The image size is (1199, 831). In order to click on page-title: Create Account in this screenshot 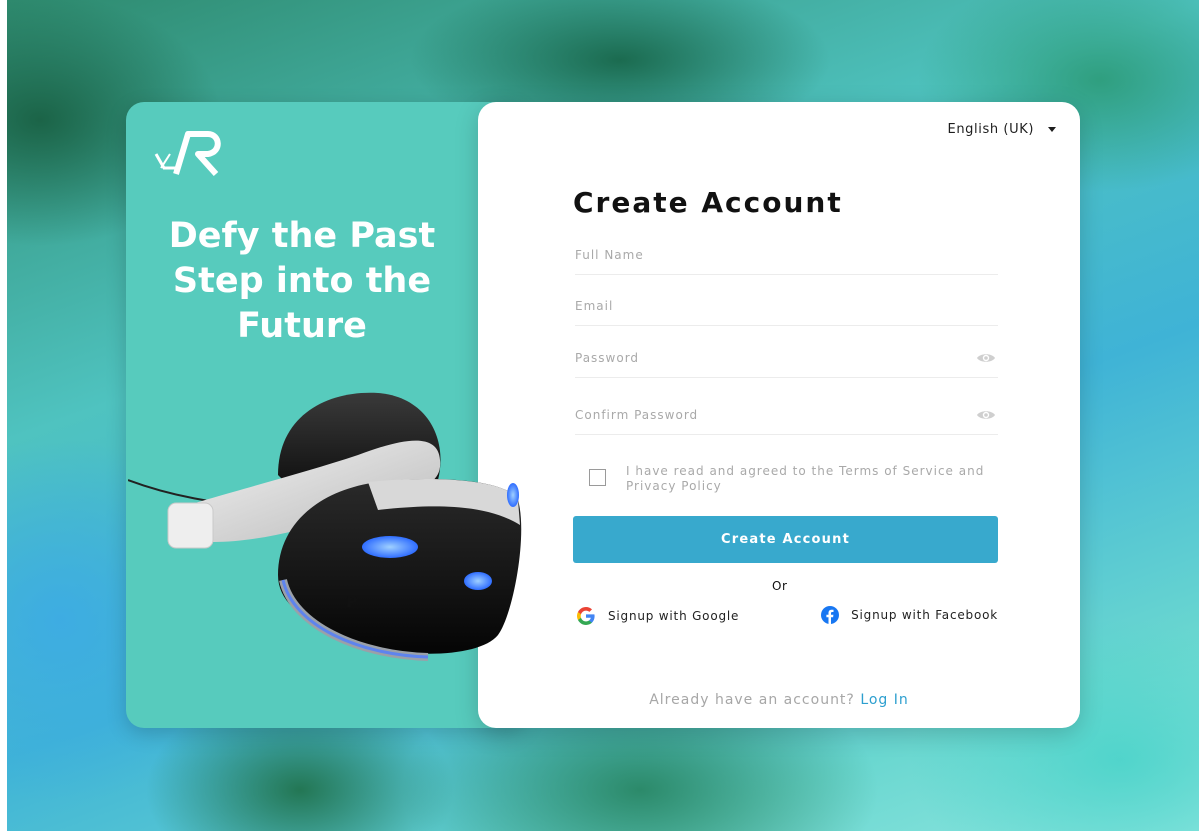, I will do `click(708, 202)`.